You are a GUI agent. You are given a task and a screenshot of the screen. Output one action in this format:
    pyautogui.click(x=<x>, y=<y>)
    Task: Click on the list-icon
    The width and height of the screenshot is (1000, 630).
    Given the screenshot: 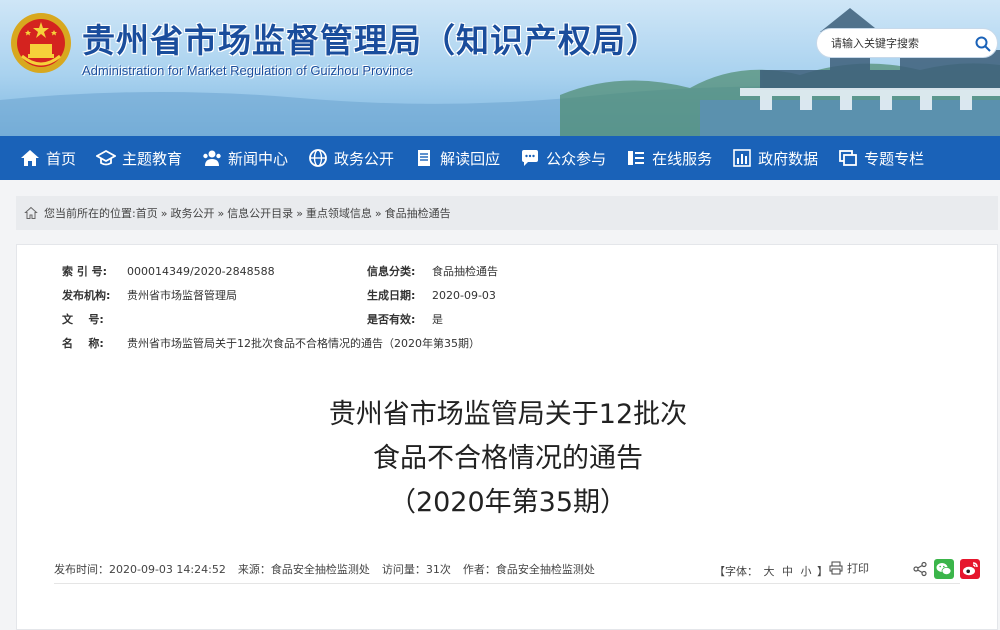 What is the action you would take?
    pyautogui.click(x=636, y=158)
    